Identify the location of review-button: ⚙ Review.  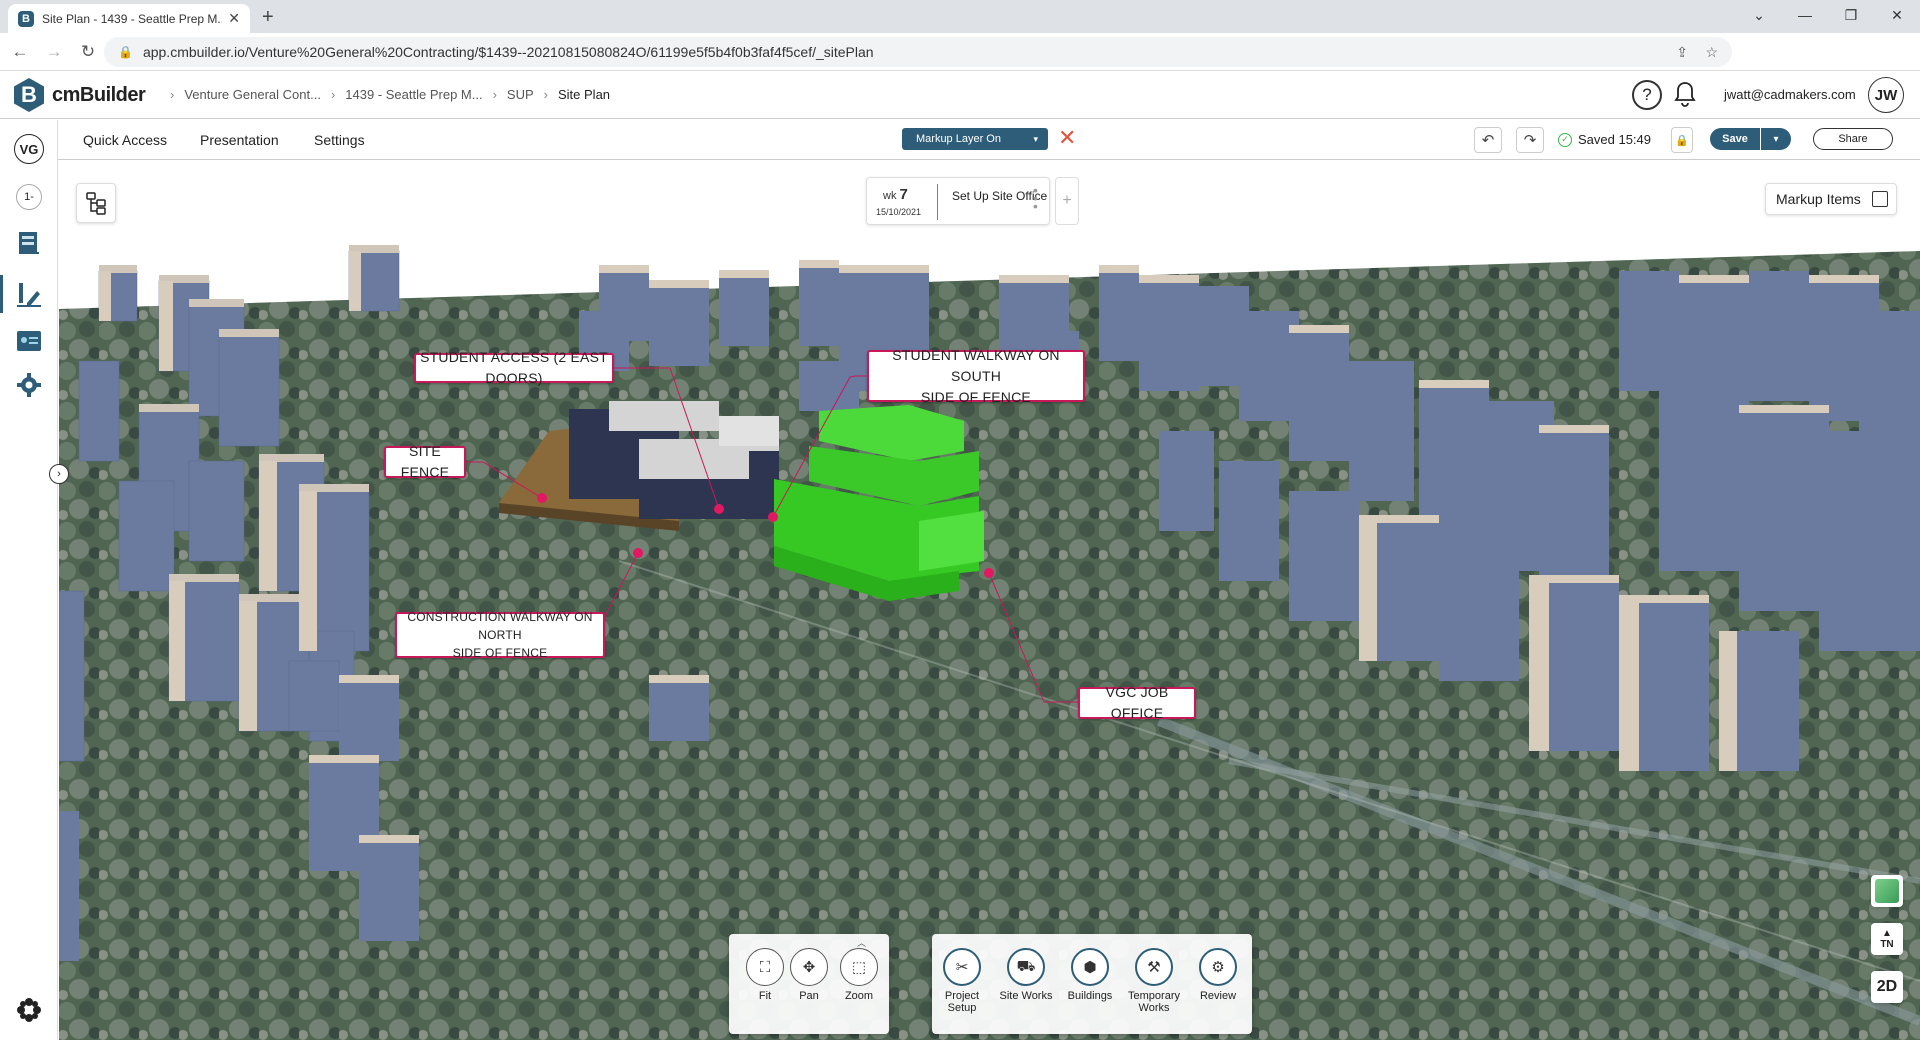
(1218, 975).